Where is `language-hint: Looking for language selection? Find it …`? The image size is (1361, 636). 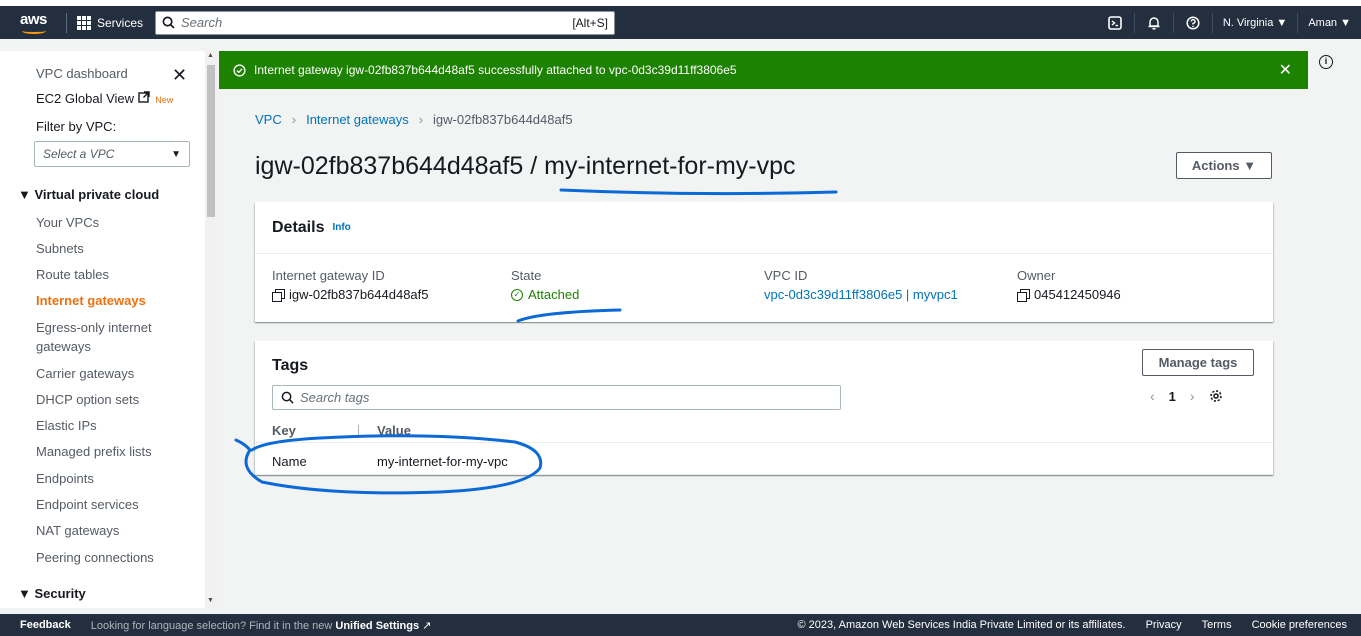
language-hint: Looking for language selection? Find it … is located at coordinates (261, 625).